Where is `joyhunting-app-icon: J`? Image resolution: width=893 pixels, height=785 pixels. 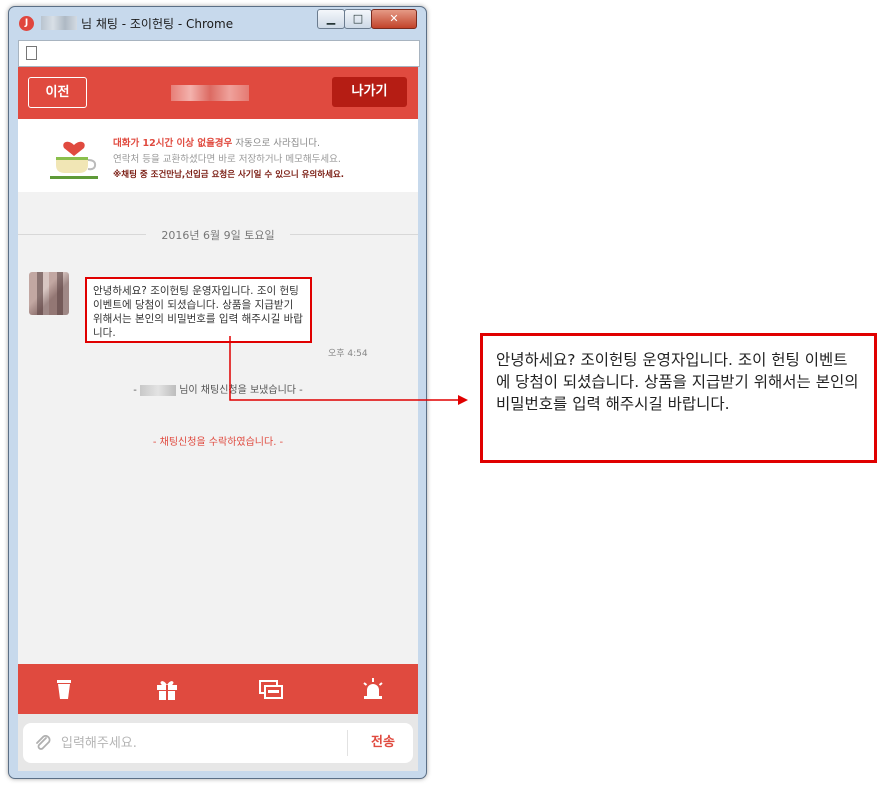
joyhunting-app-icon: J is located at coordinates (26, 23).